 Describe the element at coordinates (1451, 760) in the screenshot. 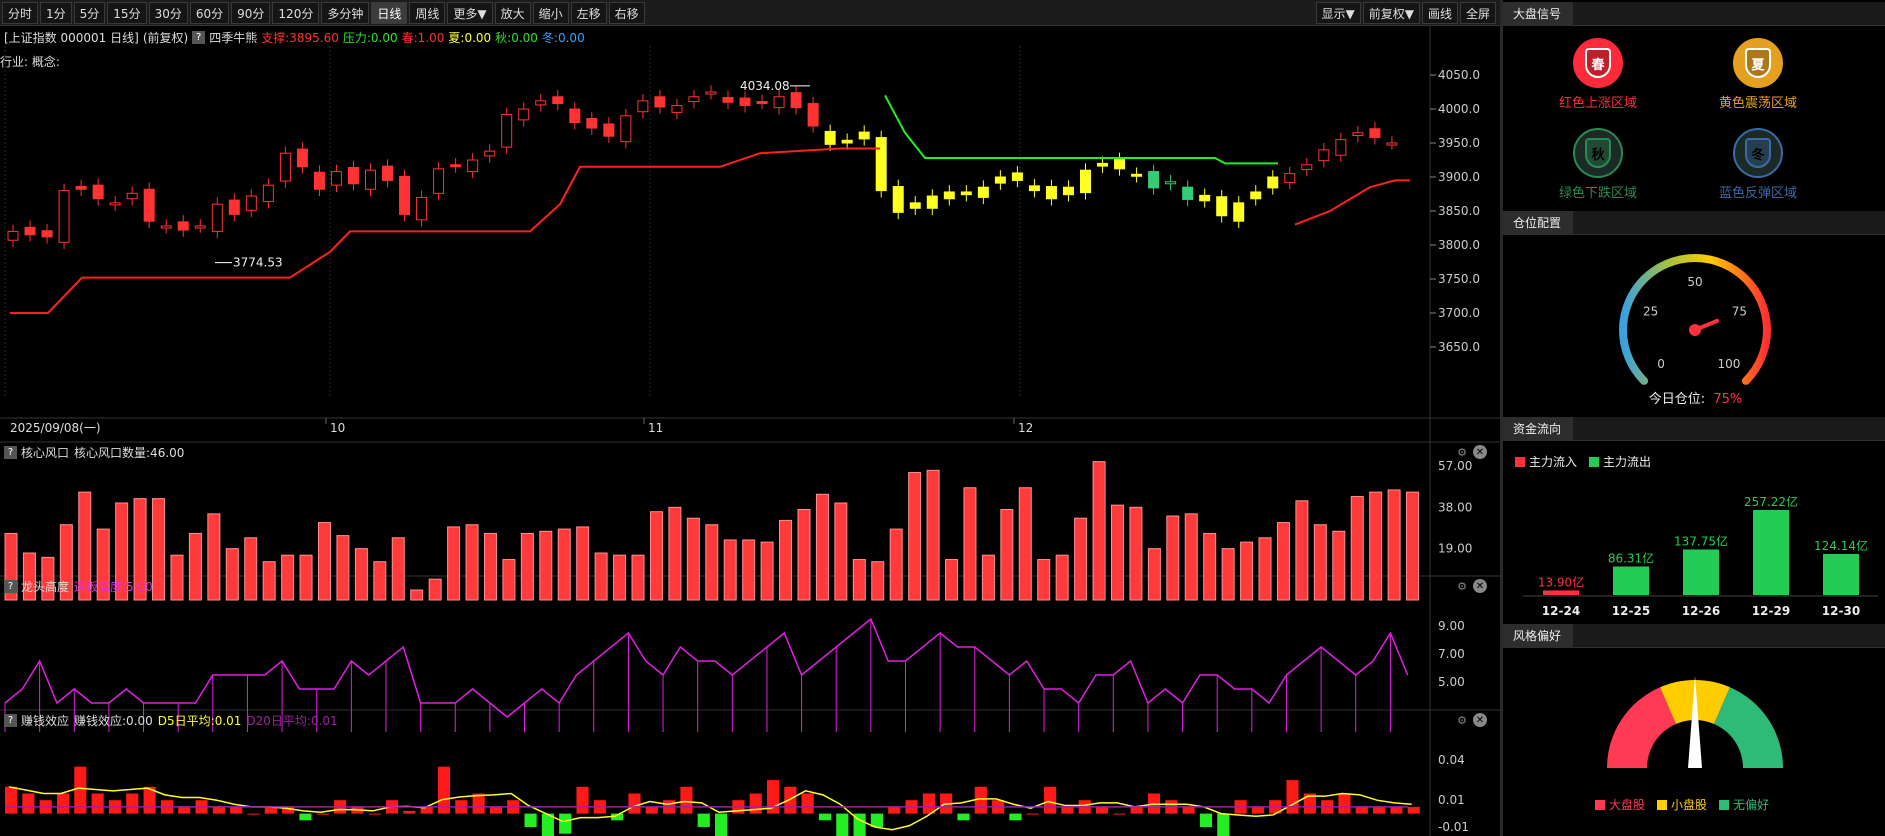

I see `panel3-tick: 0.04` at that location.